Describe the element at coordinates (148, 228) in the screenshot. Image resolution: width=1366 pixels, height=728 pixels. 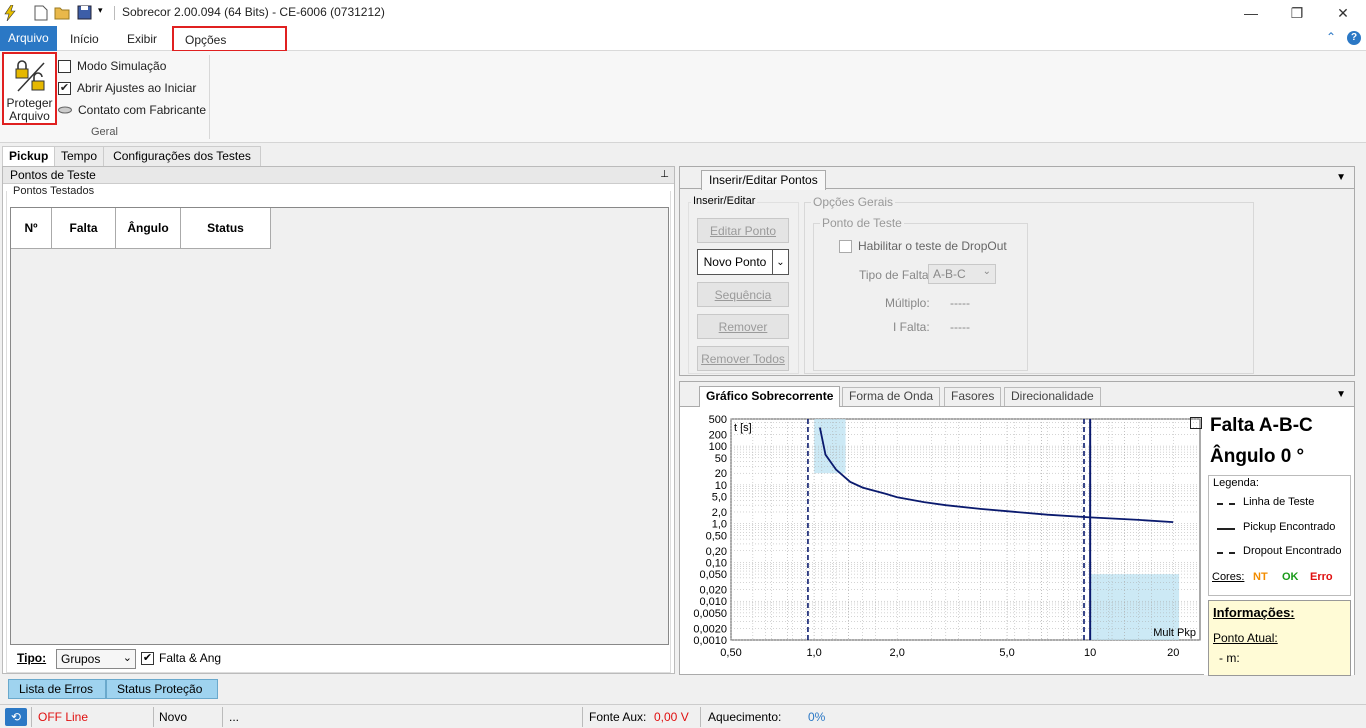
I see `col-angulo: Ângulo` at that location.